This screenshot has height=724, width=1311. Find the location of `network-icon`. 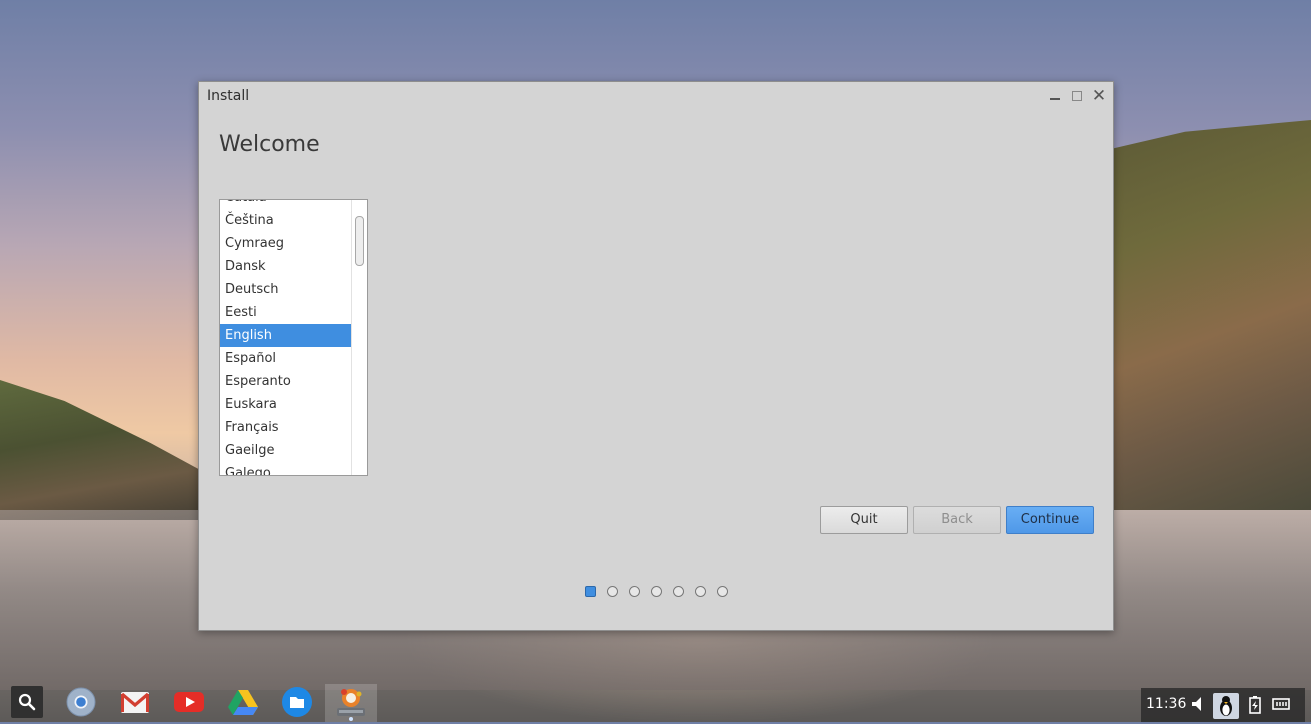

network-icon is located at coordinates (1281, 705).